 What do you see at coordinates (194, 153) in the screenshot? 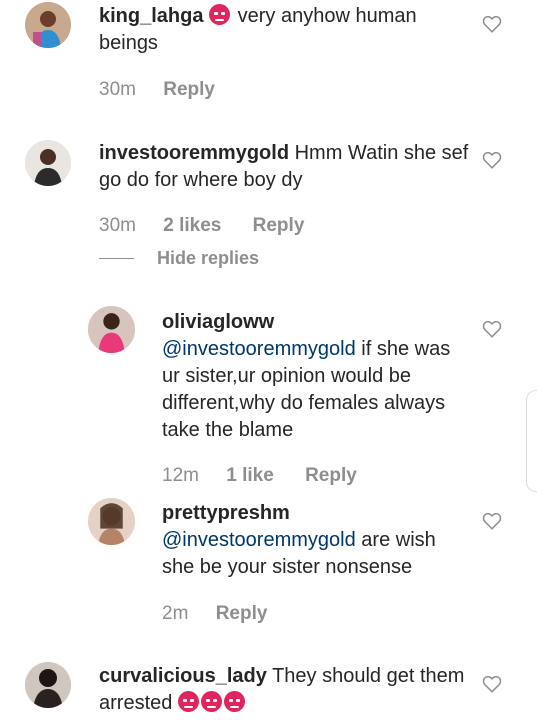
I see `username: investooremmygold` at bounding box center [194, 153].